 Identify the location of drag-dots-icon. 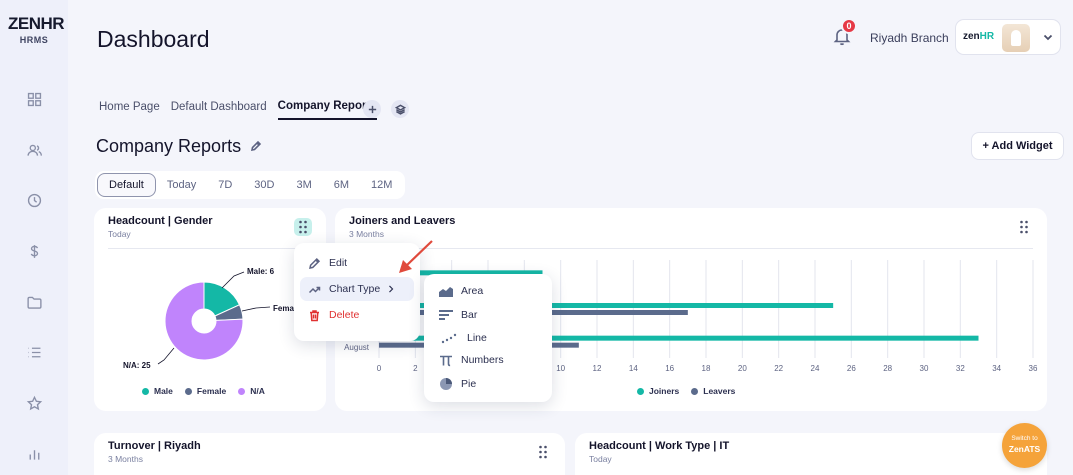
(543, 452).